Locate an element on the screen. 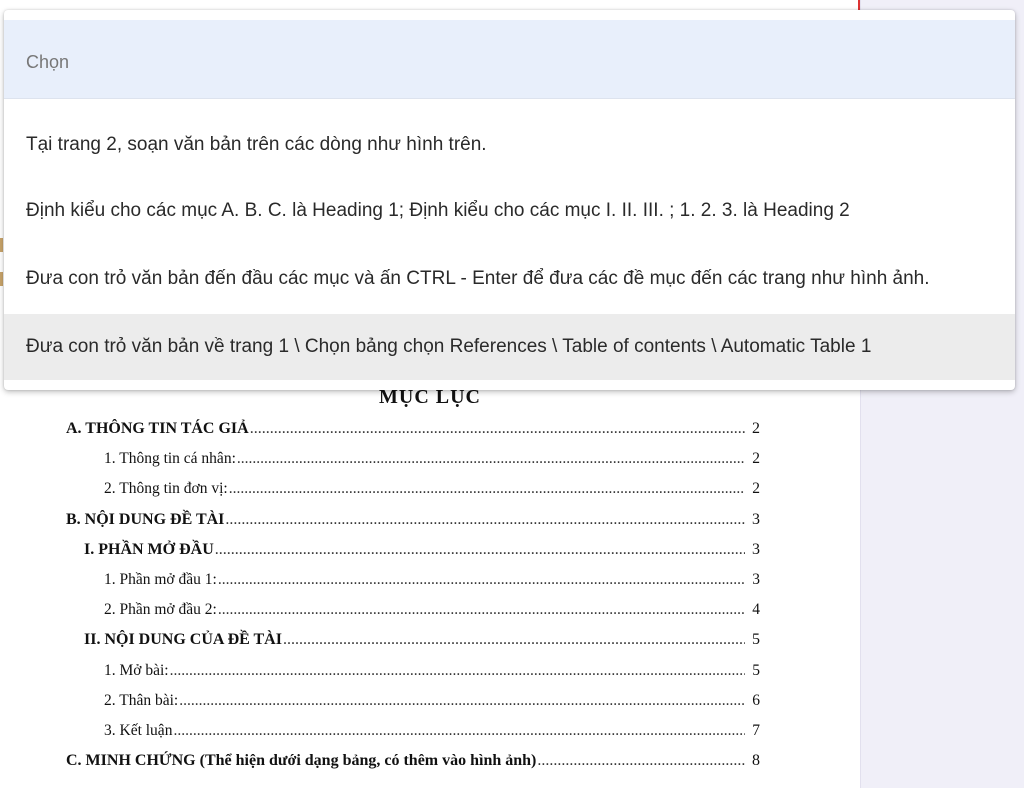 The width and height of the screenshot is (1024, 788). toc-entry-text: 2. Thân bài: is located at coordinates (141, 700).